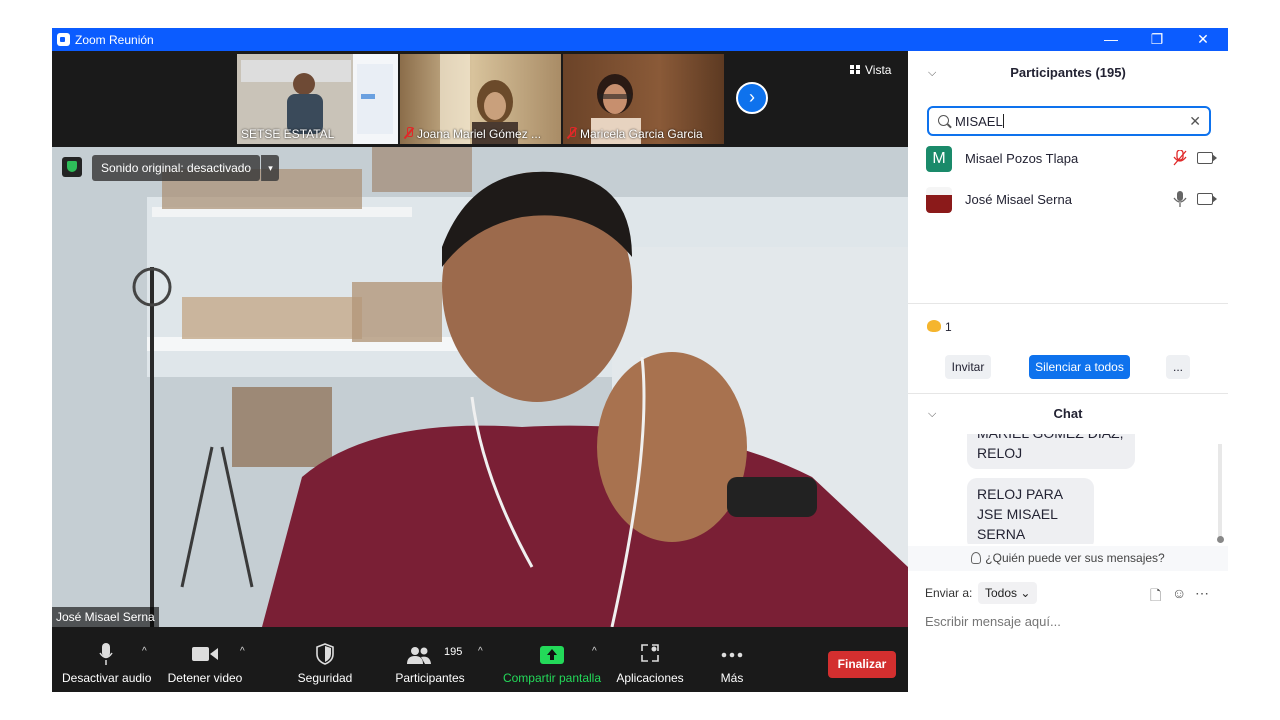  What do you see at coordinates (855, 69) in the screenshot?
I see `grid-icon` at bounding box center [855, 69].